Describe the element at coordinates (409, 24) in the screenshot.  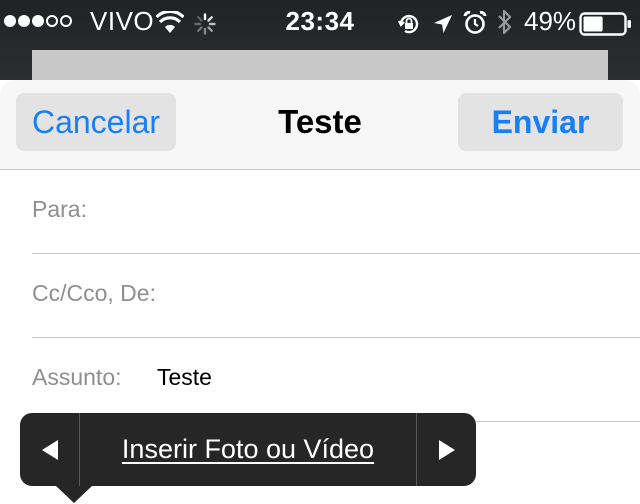
I see `rotation-lock-icon` at that location.